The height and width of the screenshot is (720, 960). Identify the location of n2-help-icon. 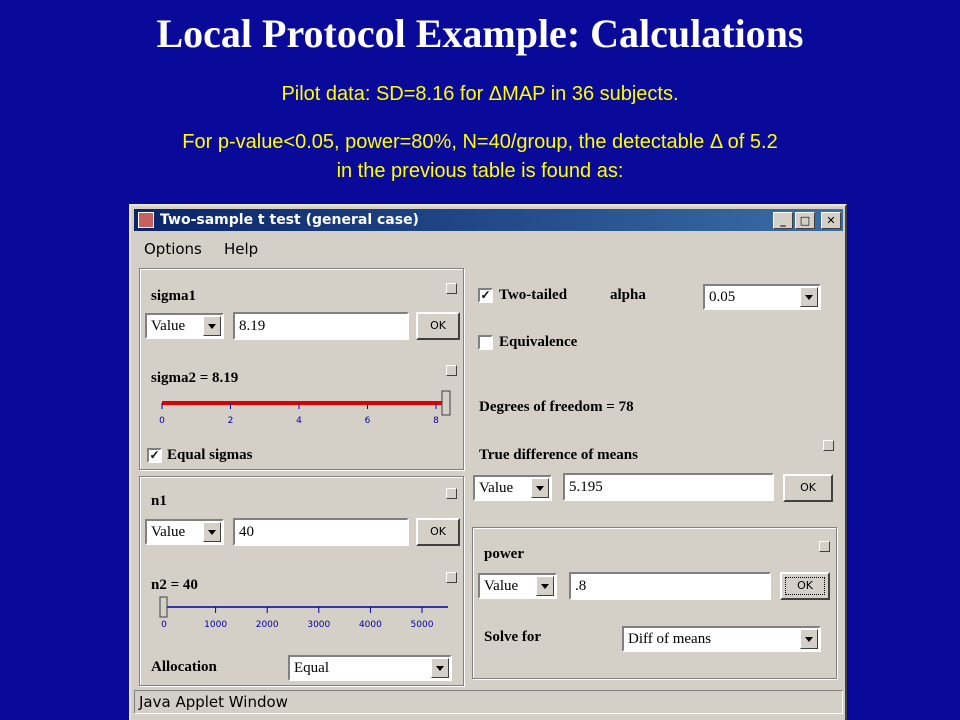
(451, 577).